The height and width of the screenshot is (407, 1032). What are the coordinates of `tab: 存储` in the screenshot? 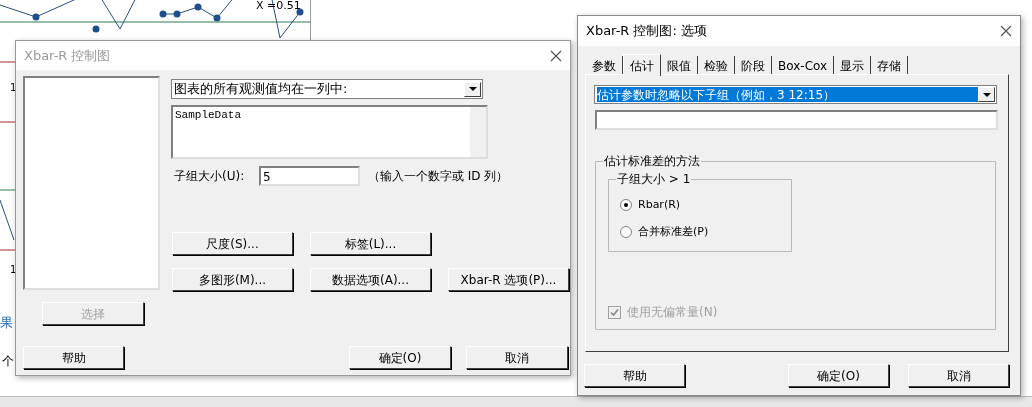 It's located at (890, 65).